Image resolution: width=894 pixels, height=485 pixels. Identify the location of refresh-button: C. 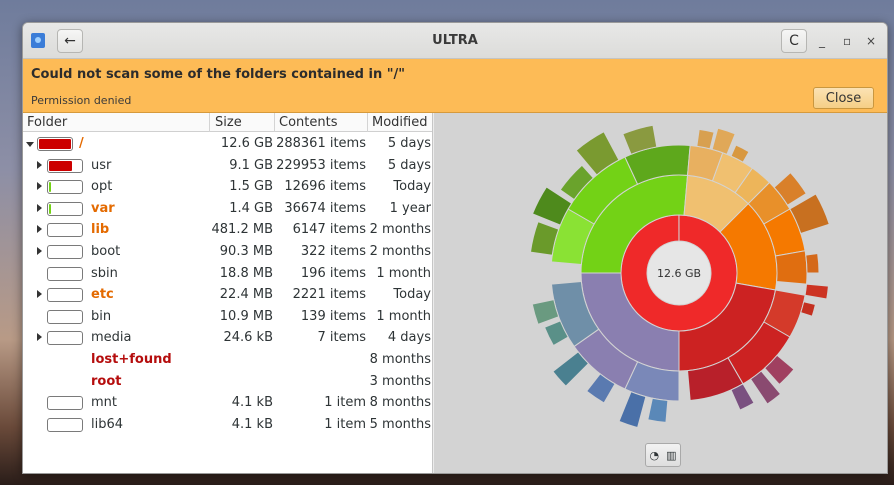
(794, 41).